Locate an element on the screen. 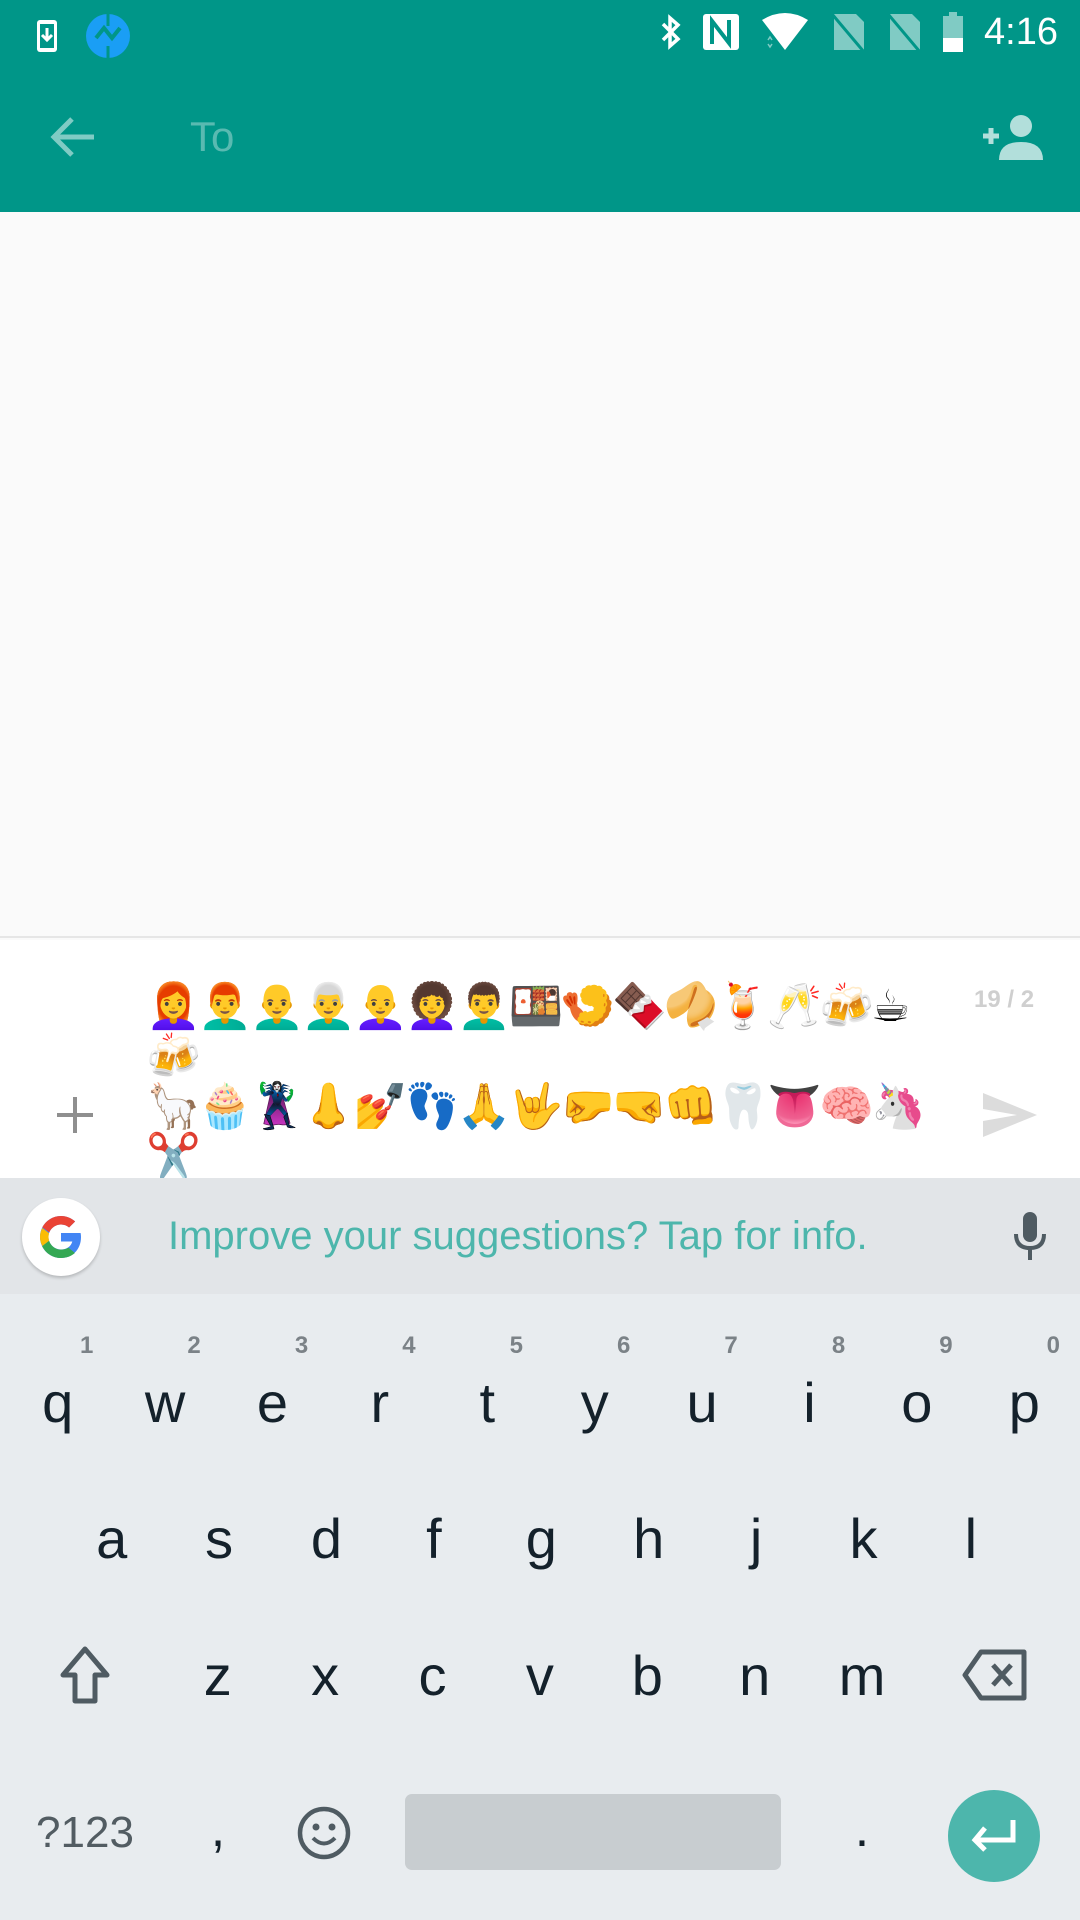 The width and height of the screenshot is (1080, 1920). backspace-key is located at coordinates (995, 1675).